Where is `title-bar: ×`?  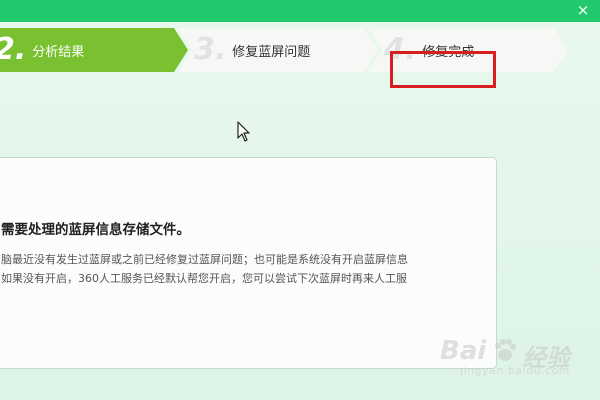
title-bar: × is located at coordinates (300, 11).